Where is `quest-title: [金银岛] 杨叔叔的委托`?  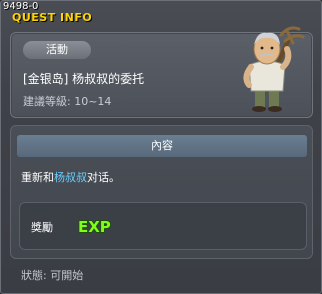 quest-title: [金银岛] 杨叔叔的委托 is located at coordinates (84, 79).